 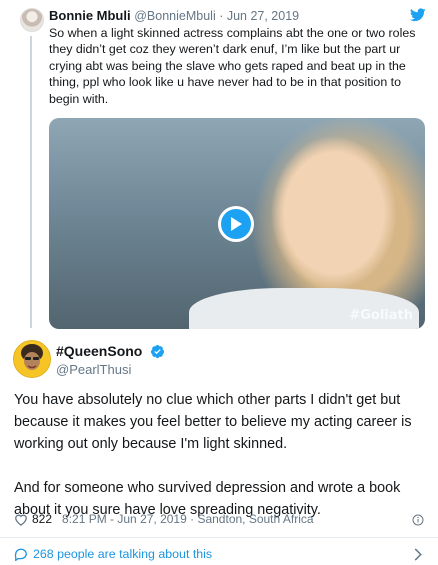 I want to click on tweet-location: Sandton, South Africa, so click(x=255, y=519).